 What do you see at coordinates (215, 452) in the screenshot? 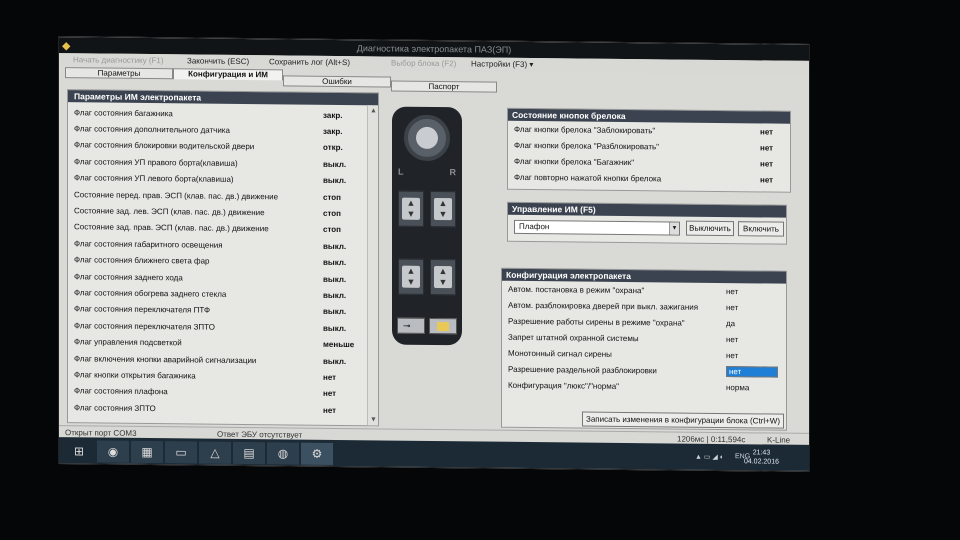
I see `vlc-icon: △` at bounding box center [215, 452].